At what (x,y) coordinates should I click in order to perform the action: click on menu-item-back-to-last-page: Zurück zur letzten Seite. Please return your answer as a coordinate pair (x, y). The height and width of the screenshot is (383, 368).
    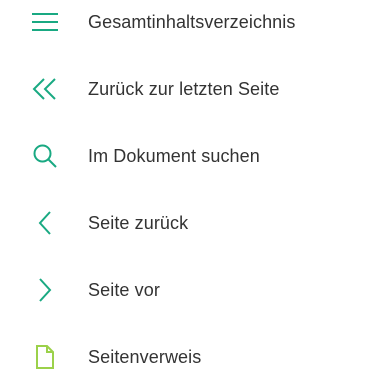
    Looking at the image, I should click on (184, 89).